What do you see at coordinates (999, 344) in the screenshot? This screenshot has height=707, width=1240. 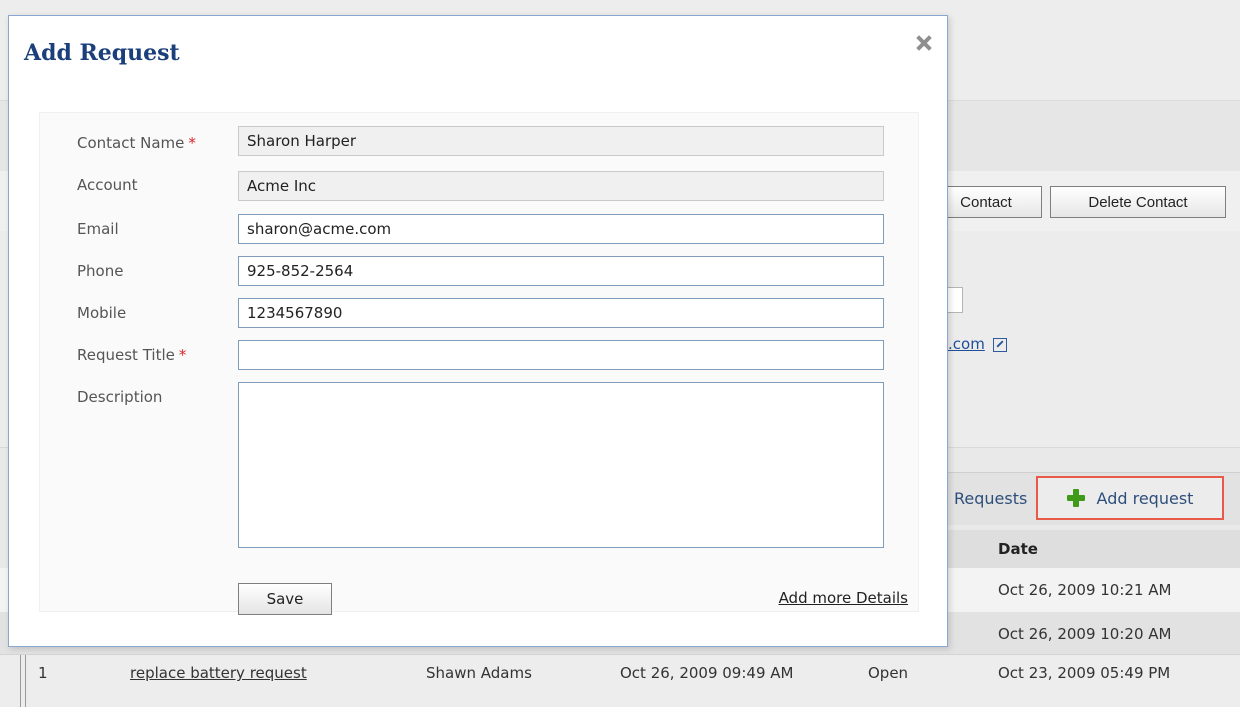 I see `external-link-icon` at bounding box center [999, 344].